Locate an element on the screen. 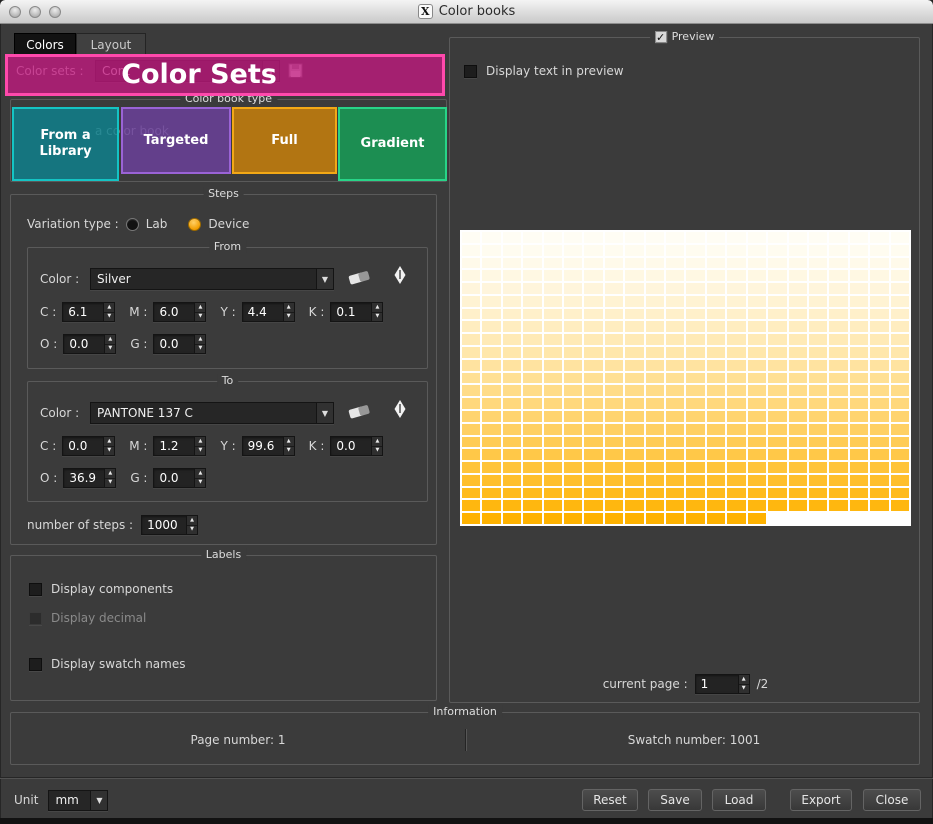  number-of-steps-field: 1000 is located at coordinates (170, 525).